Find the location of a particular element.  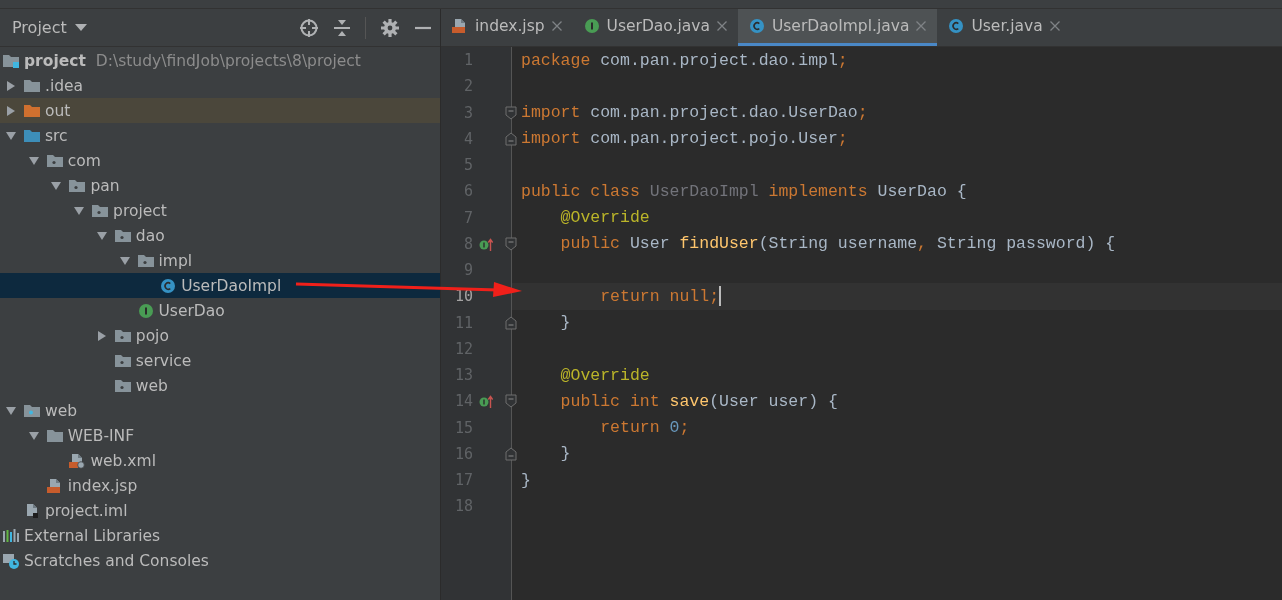

tree-item: index.jsp is located at coordinates (220, 485).